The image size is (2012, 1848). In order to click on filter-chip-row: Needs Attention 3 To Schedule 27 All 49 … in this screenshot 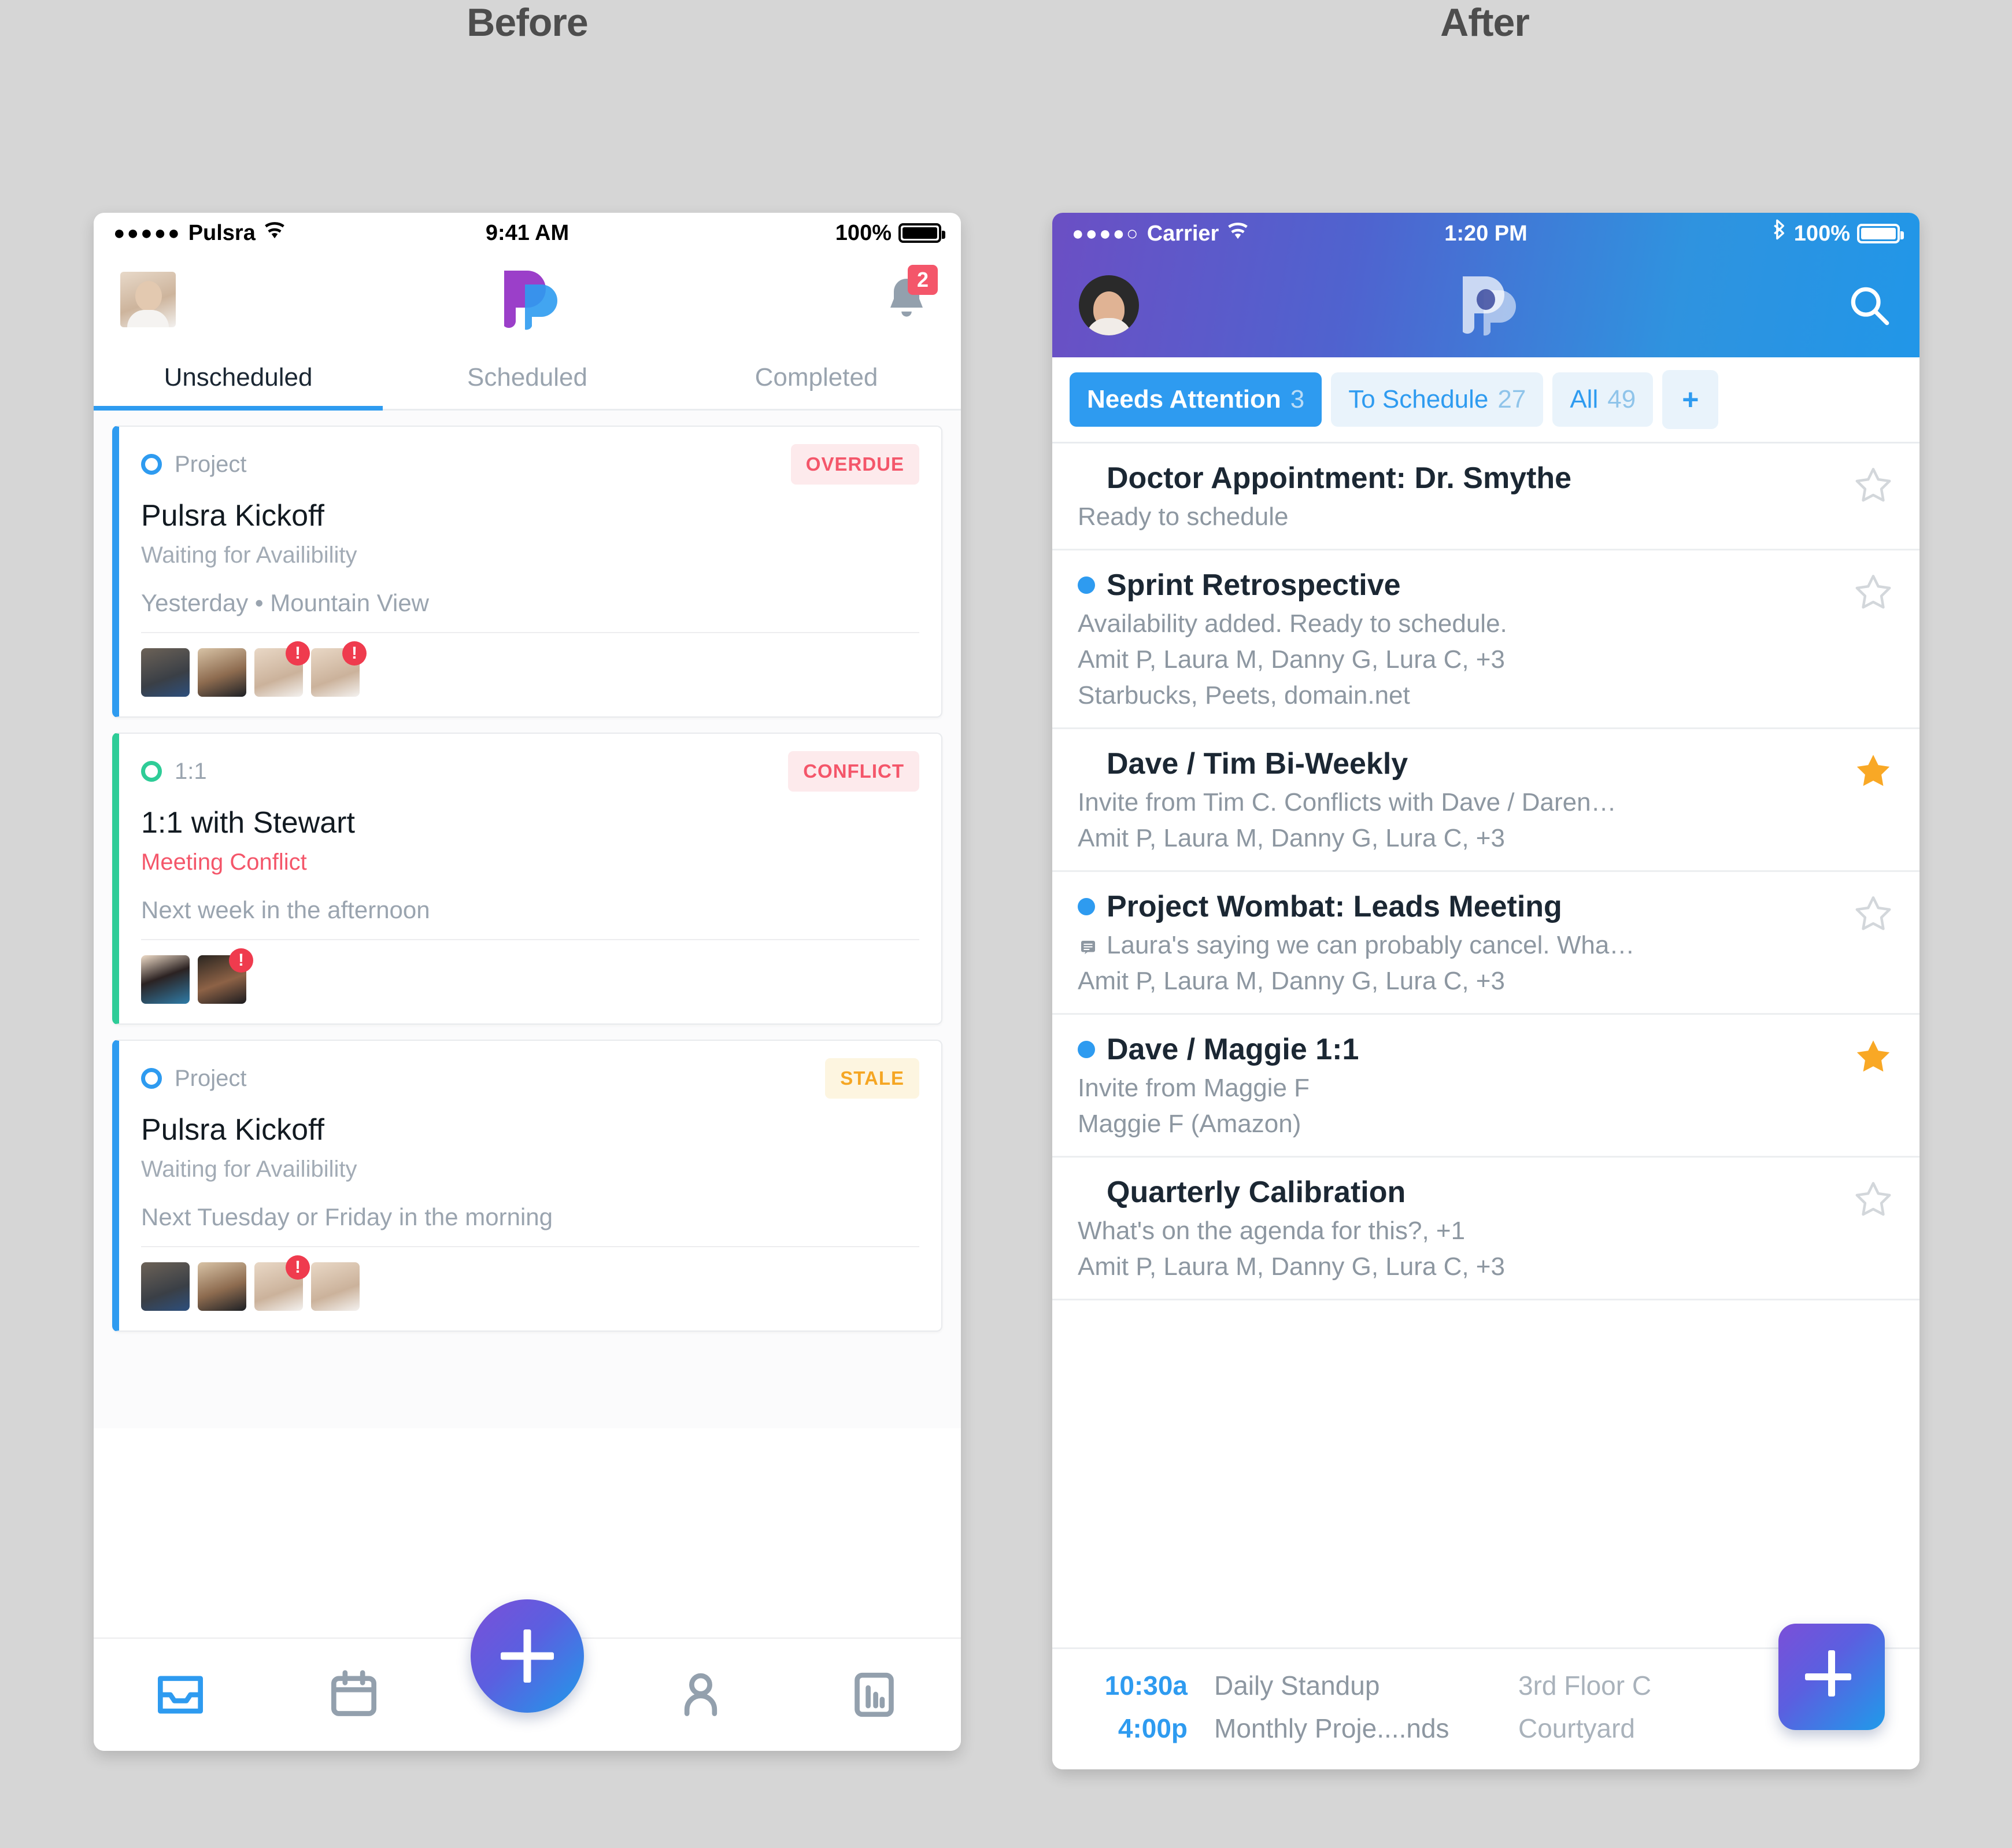, I will do `click(1485, 400)`.